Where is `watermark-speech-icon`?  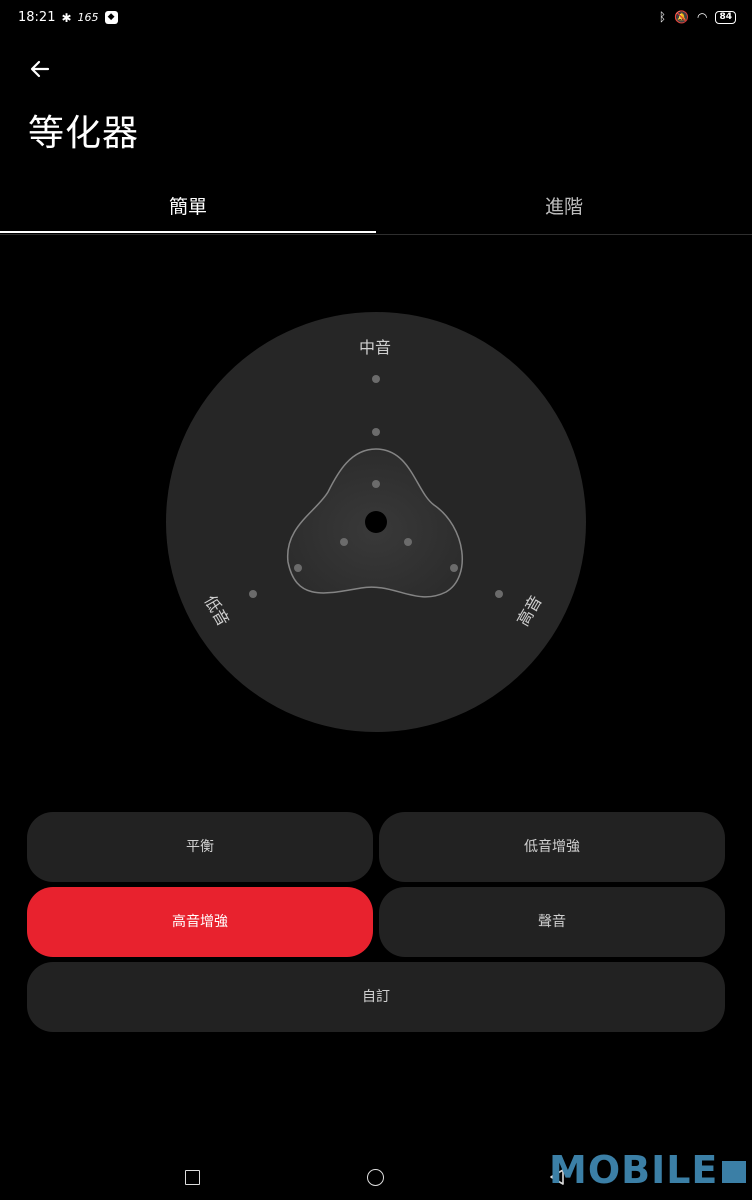 watermark-speech-icon is located at coordinates (734, 1172).